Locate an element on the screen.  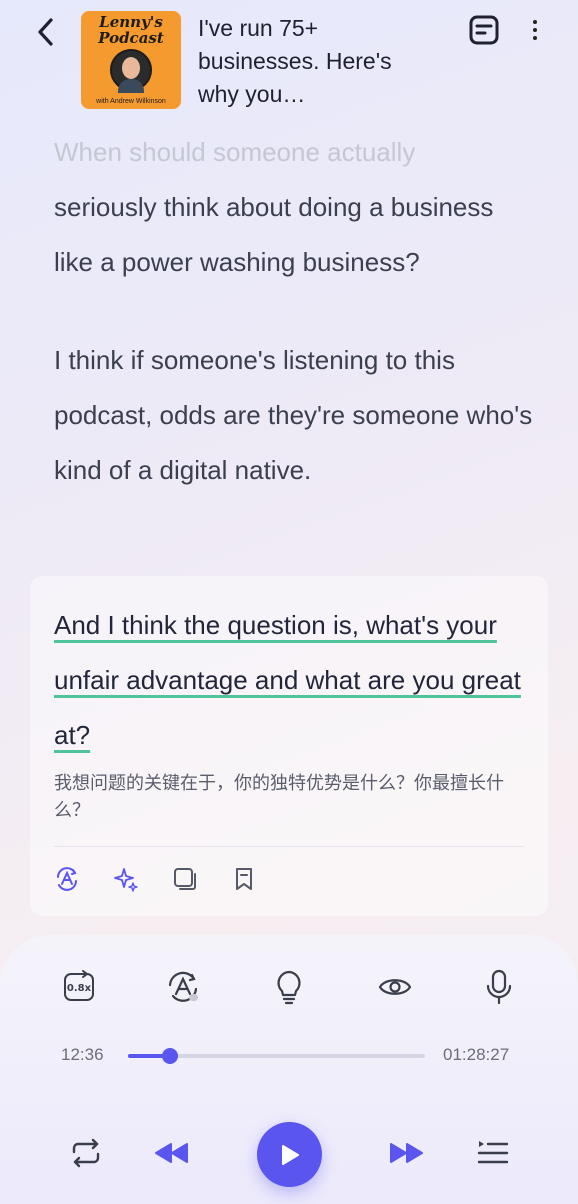
translate-button is located at coordinates (67, 879).